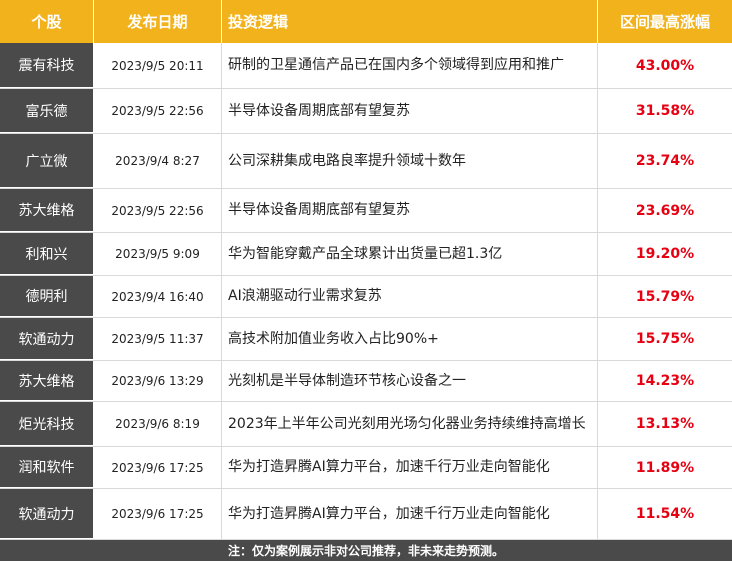  I want to click on max-gain: 15.79%, so click(665, 296).